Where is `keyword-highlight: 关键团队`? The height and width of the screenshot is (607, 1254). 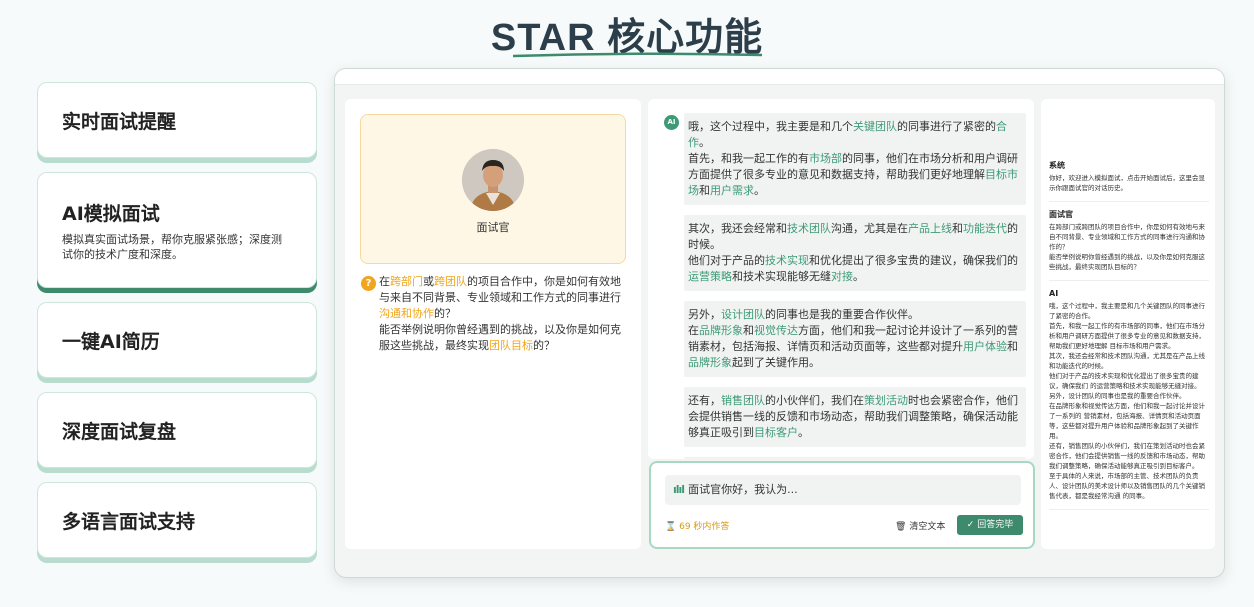
keyword-highlight: 关键团队 is located at coordinates (875, 126).